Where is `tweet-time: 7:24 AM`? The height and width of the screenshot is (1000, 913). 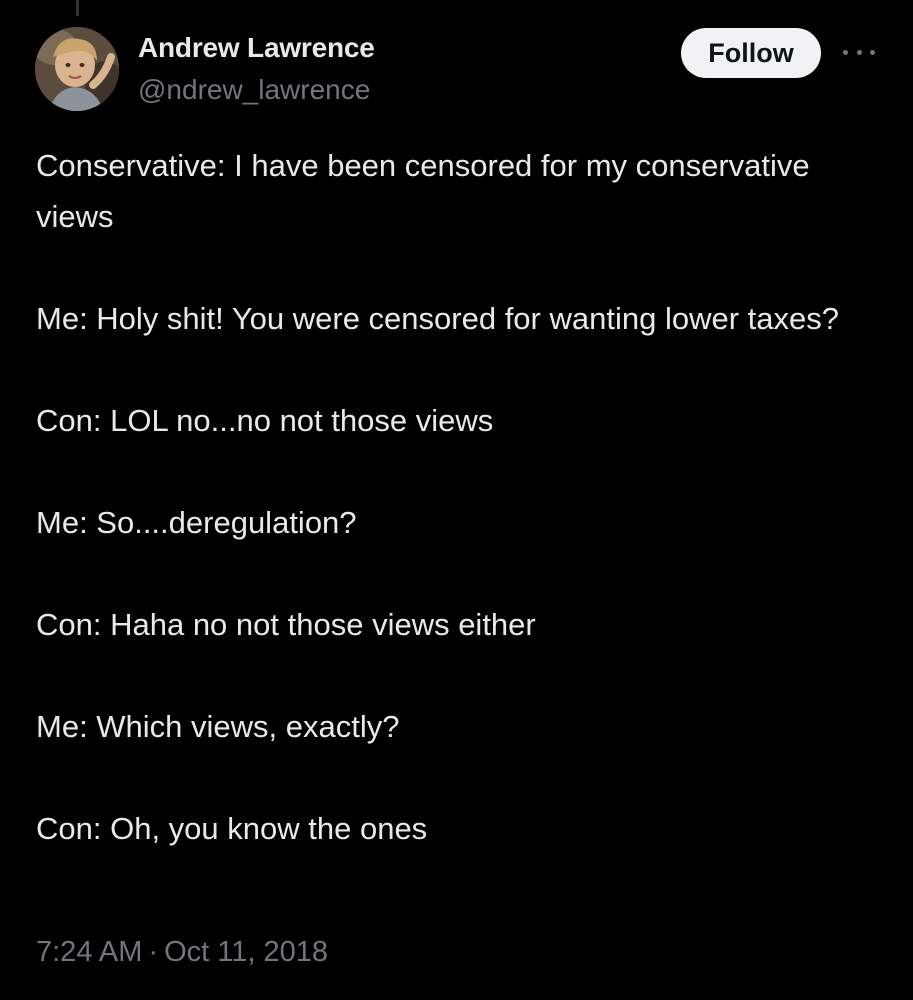 tweet-time: 7:24 AM is located at coordinates (89, 952).